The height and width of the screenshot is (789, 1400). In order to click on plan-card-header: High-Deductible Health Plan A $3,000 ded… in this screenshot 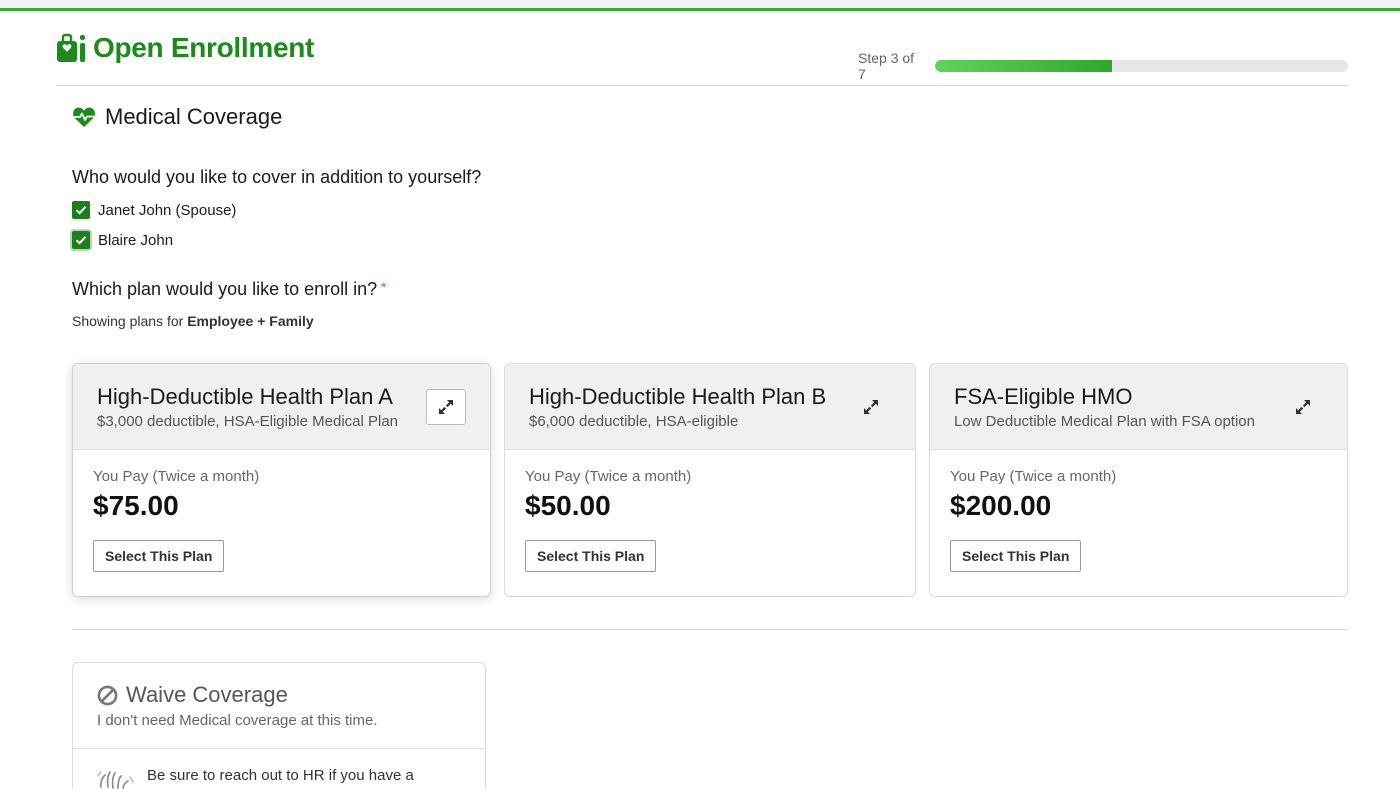, I will do `click(281, 407)`.